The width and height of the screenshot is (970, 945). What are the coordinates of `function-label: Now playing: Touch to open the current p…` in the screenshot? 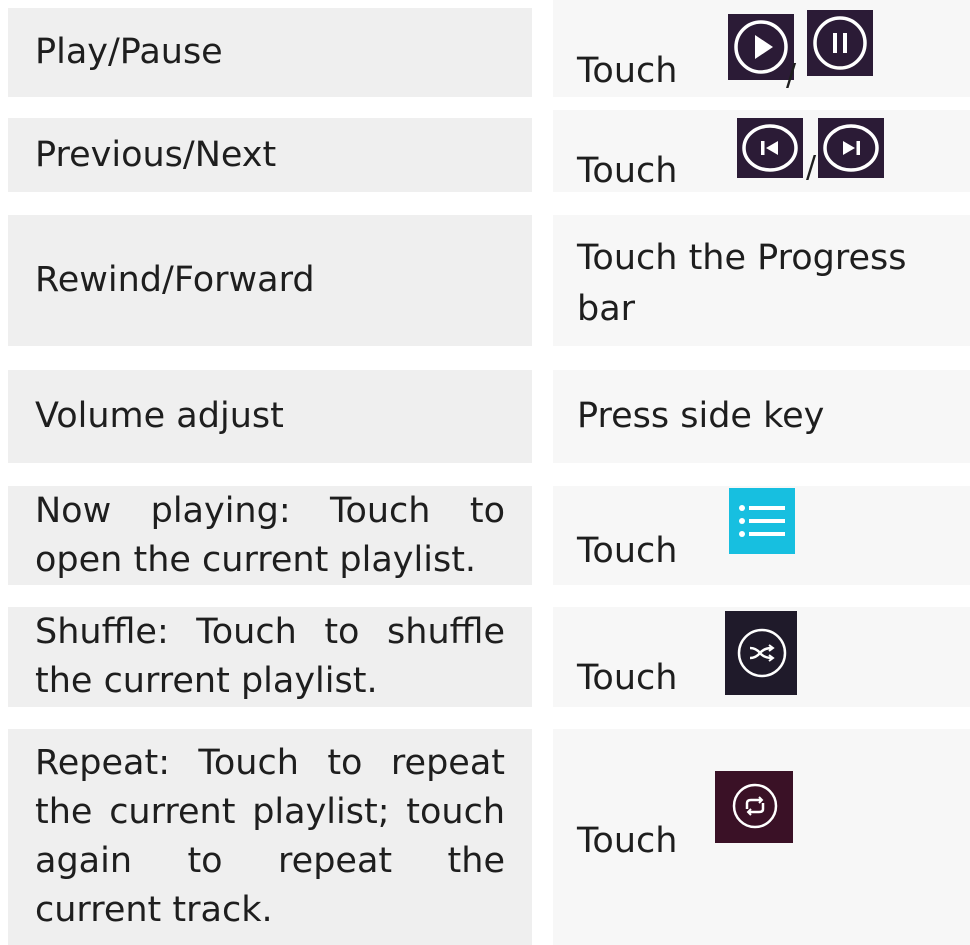 It's located at (270, 535).